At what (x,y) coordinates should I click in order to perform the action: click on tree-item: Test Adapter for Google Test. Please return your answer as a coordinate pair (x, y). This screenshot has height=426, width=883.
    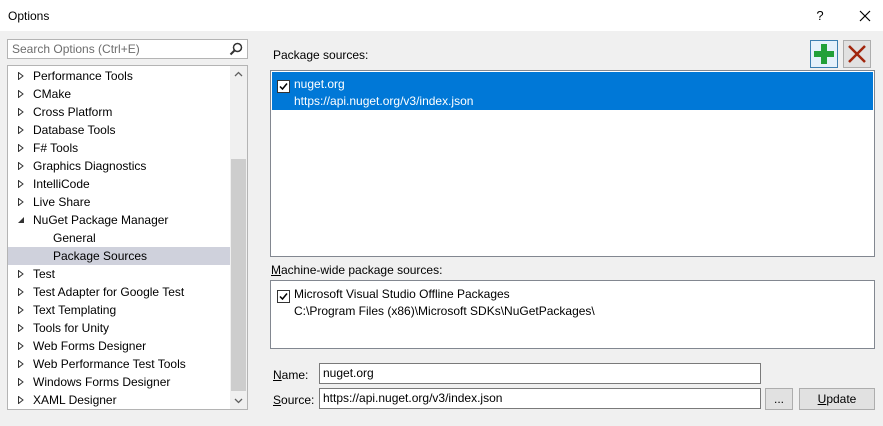
    Looking at the image, I should click on (119, 292).